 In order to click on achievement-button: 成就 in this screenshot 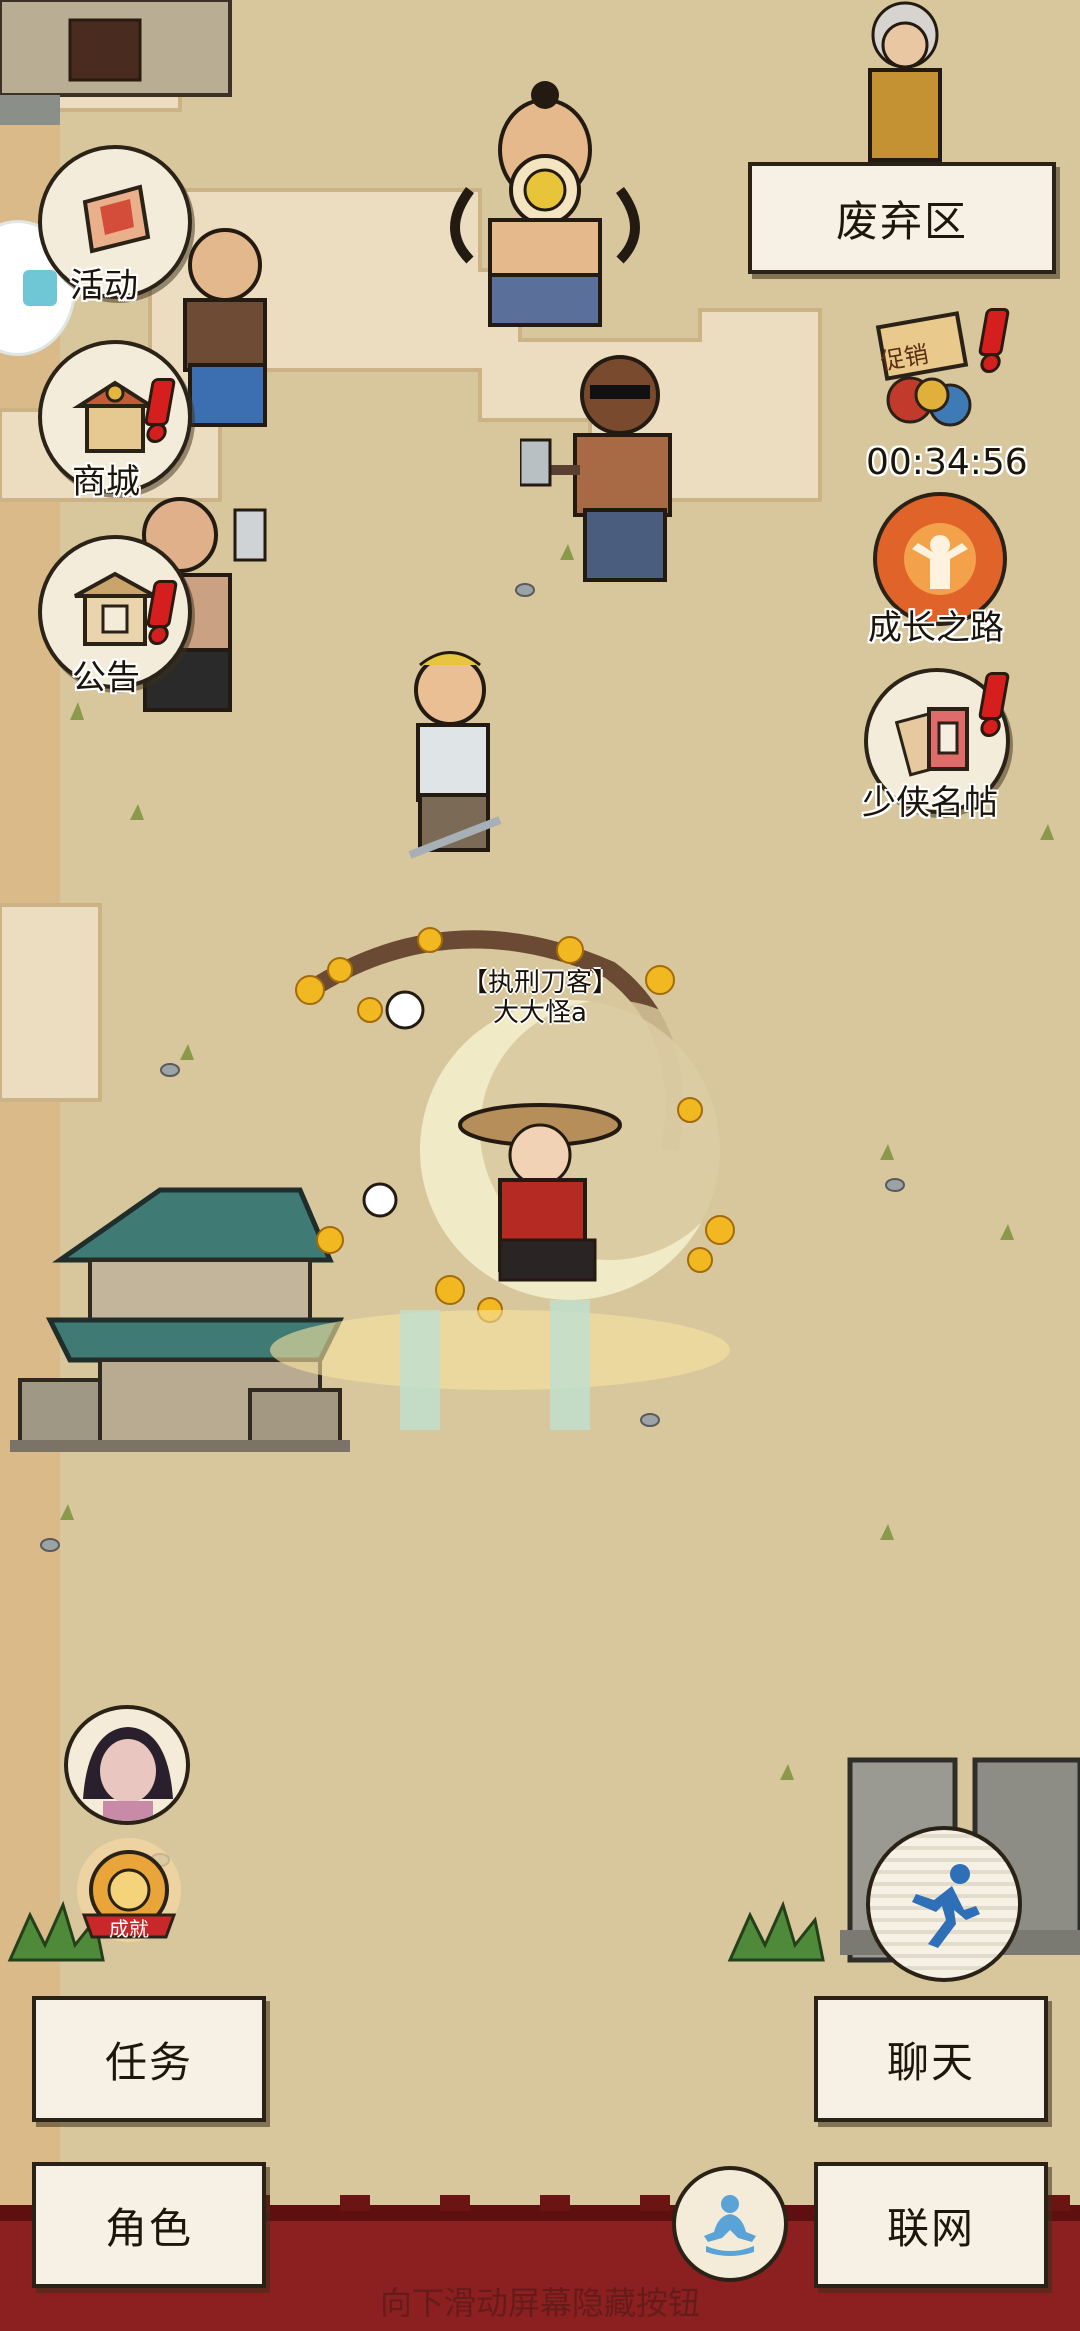, I will do `click(129, 1895)`.